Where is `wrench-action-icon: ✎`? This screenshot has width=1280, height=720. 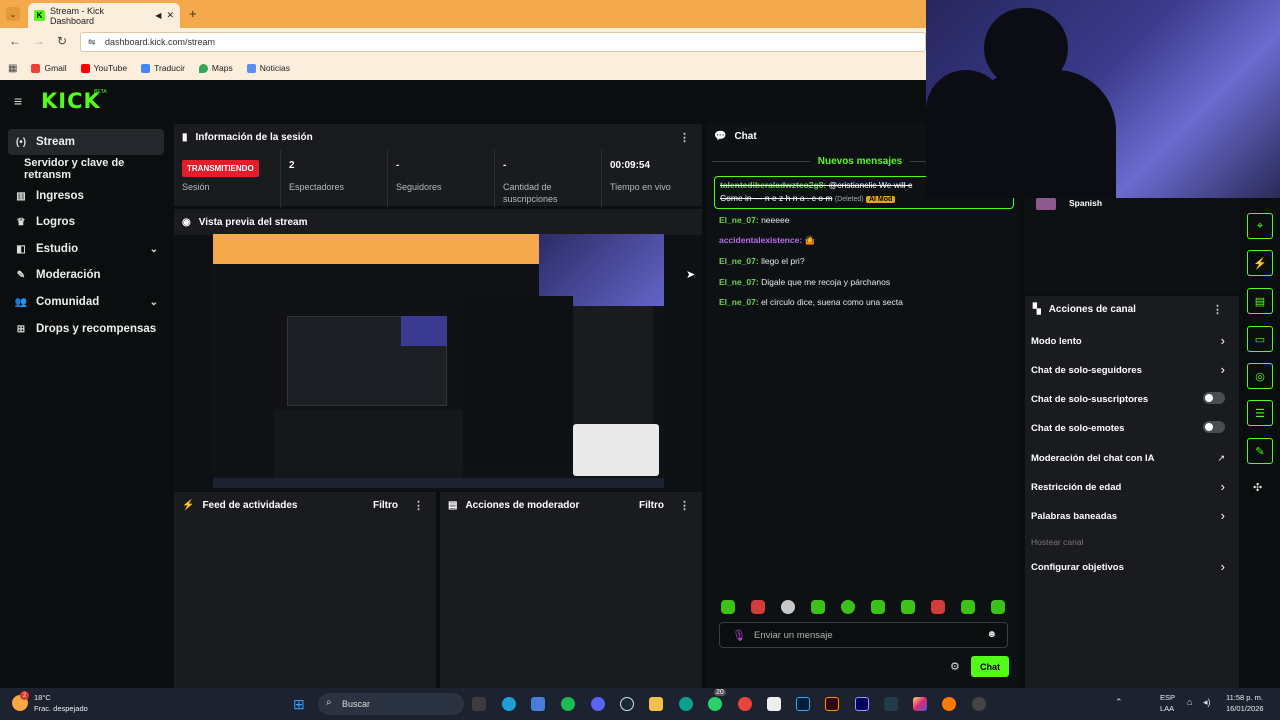
wrench-action-icon: ✎ is located at coordinates (1260, 451).